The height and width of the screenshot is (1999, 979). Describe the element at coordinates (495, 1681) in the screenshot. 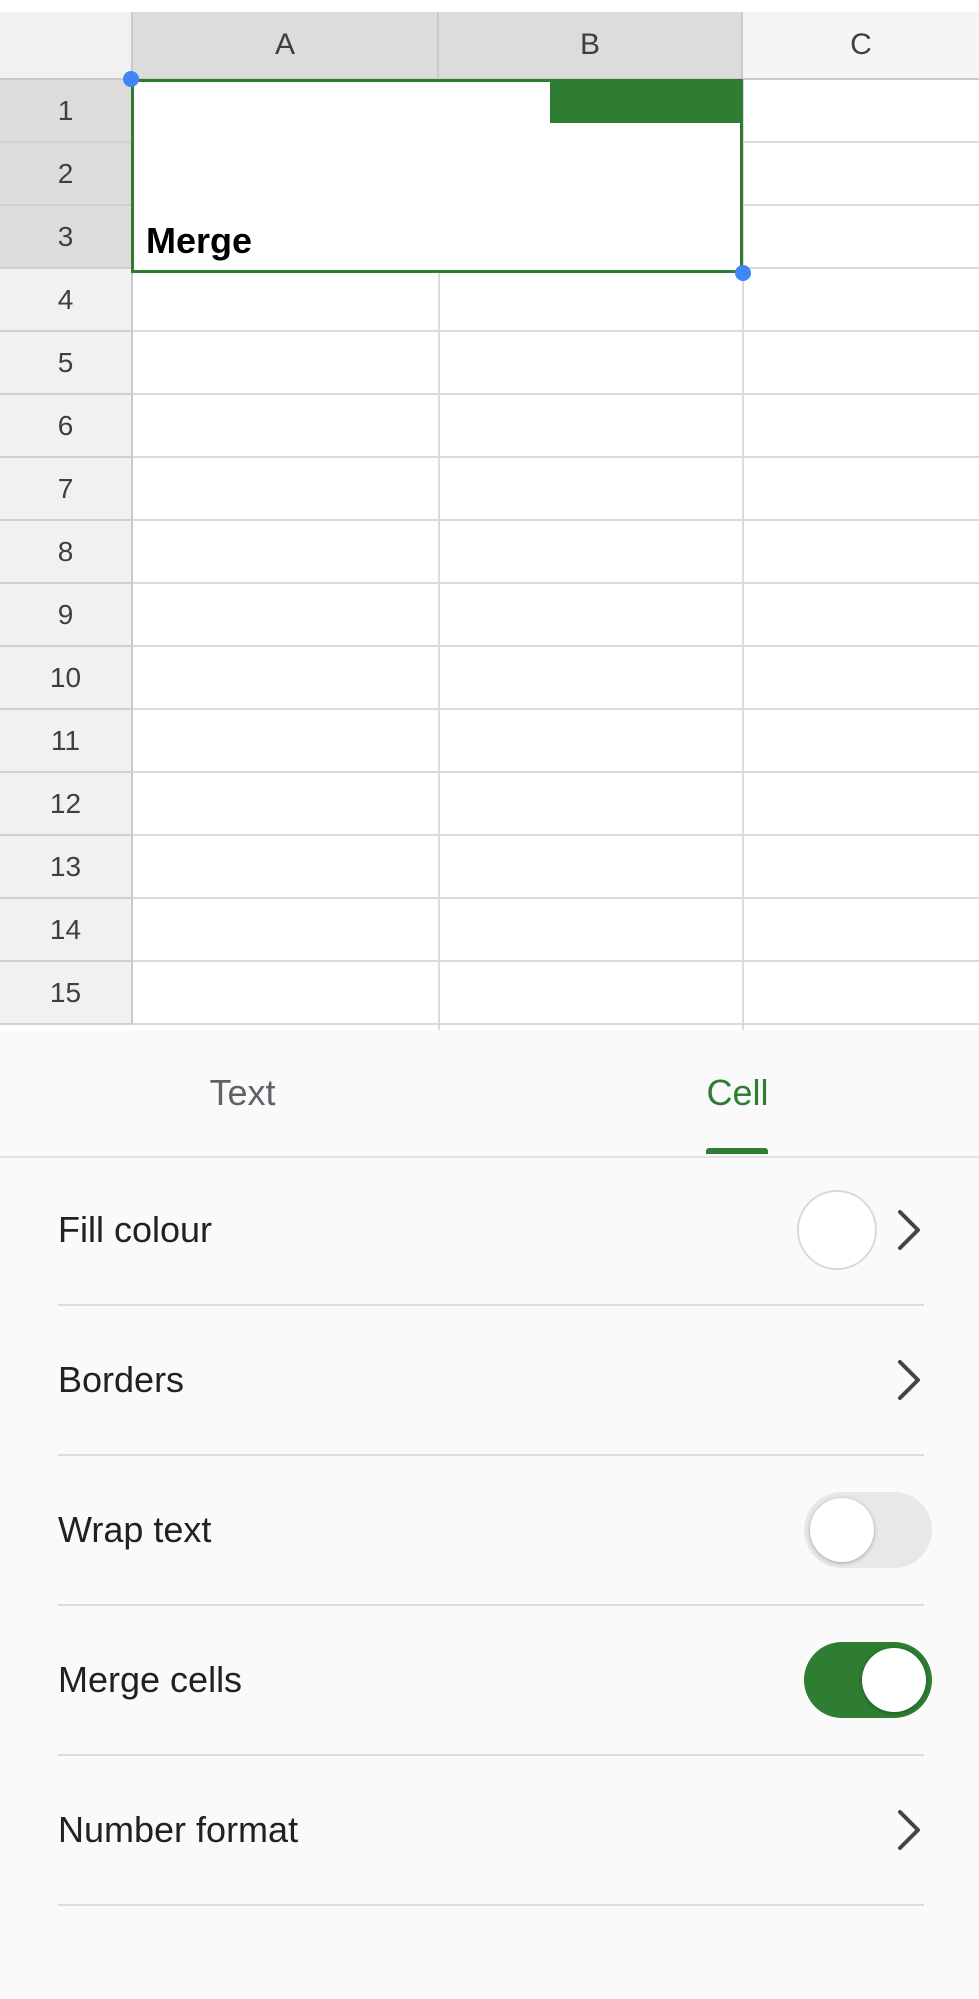

I see `merge-cells-row: Merge cells` at that location.